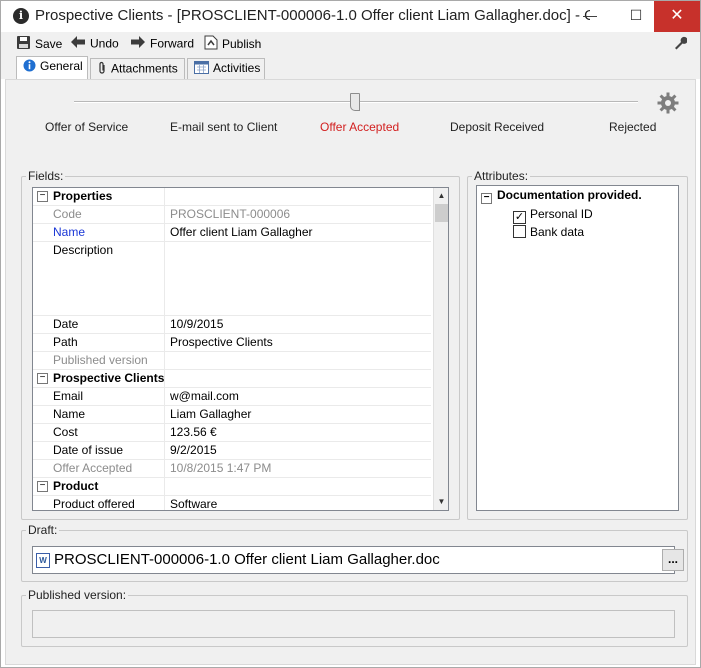  I want to click on property-value: Prospective Clients, so click(300, 342).